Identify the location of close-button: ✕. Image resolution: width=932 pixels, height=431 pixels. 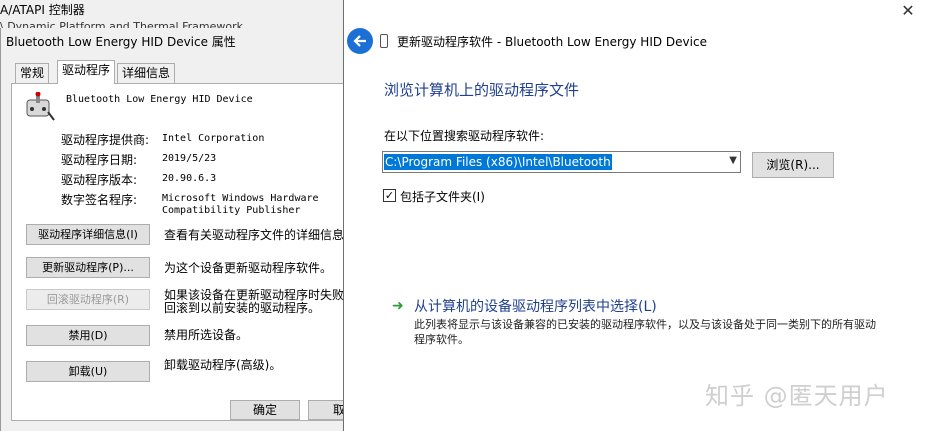
(908, 11).